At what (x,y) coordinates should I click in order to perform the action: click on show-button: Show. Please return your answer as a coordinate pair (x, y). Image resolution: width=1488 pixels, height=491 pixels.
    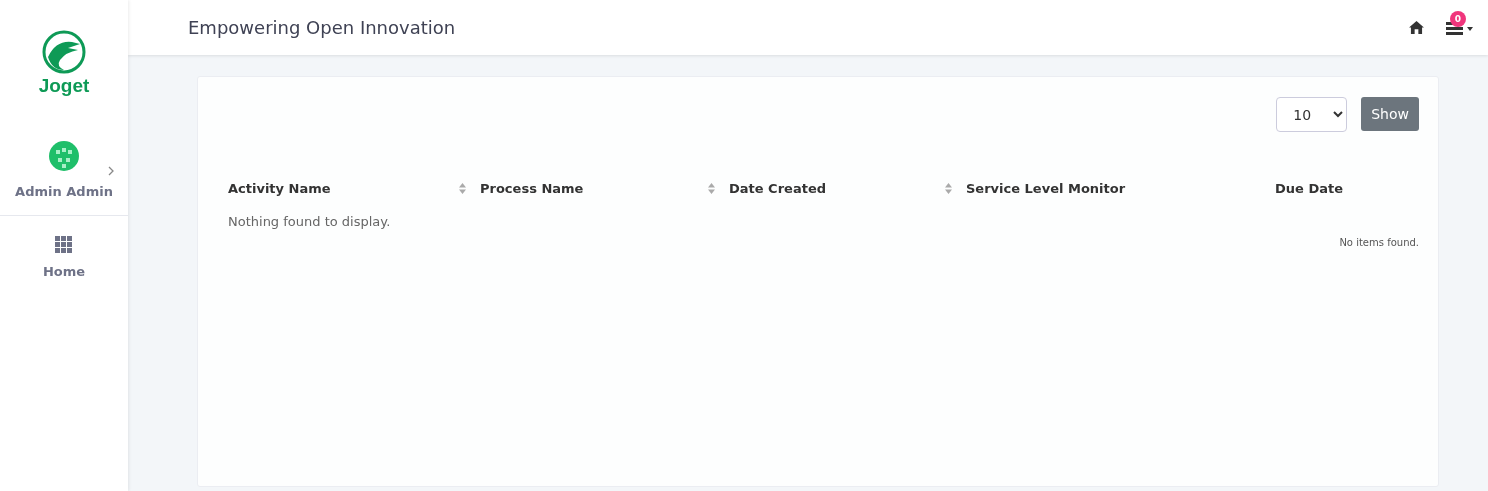
    Looking at the image, I should click on (1390, 114).